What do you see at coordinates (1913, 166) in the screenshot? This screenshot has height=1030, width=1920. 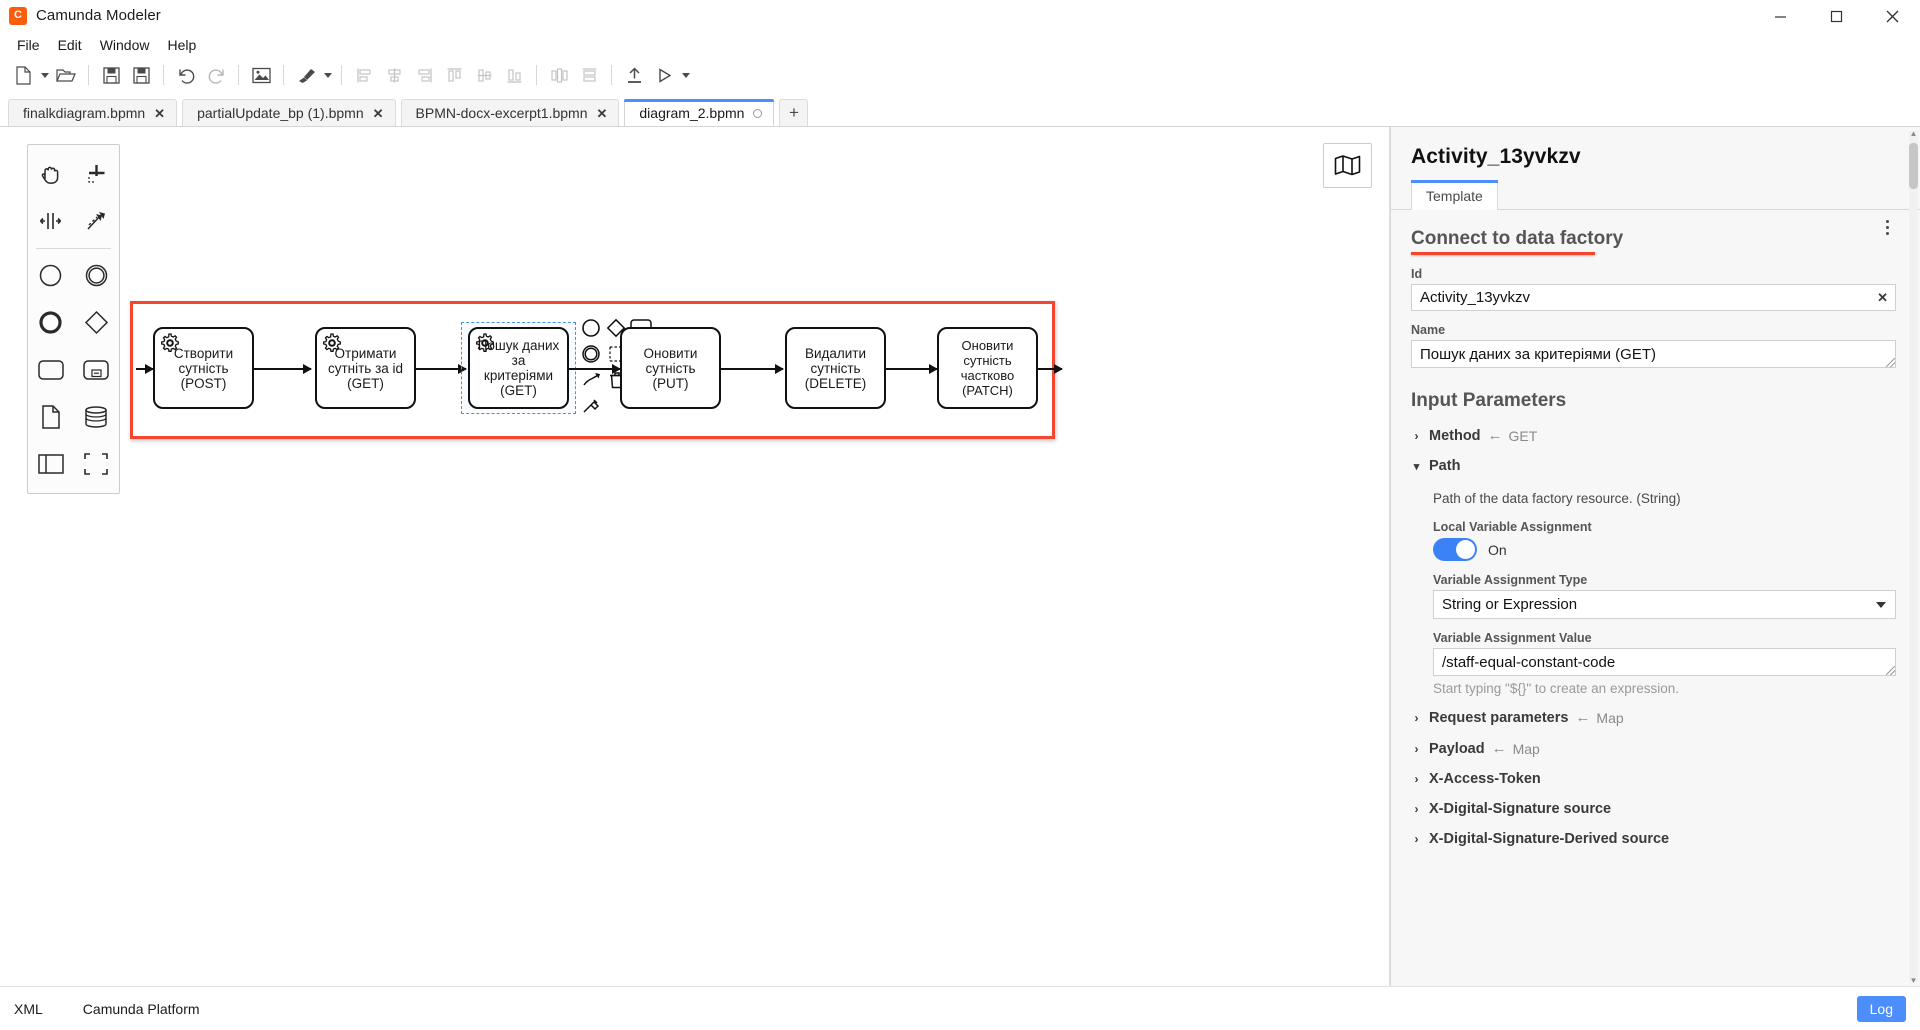 I see `scrollbar-thumb` at bounding box center [1913, 166].